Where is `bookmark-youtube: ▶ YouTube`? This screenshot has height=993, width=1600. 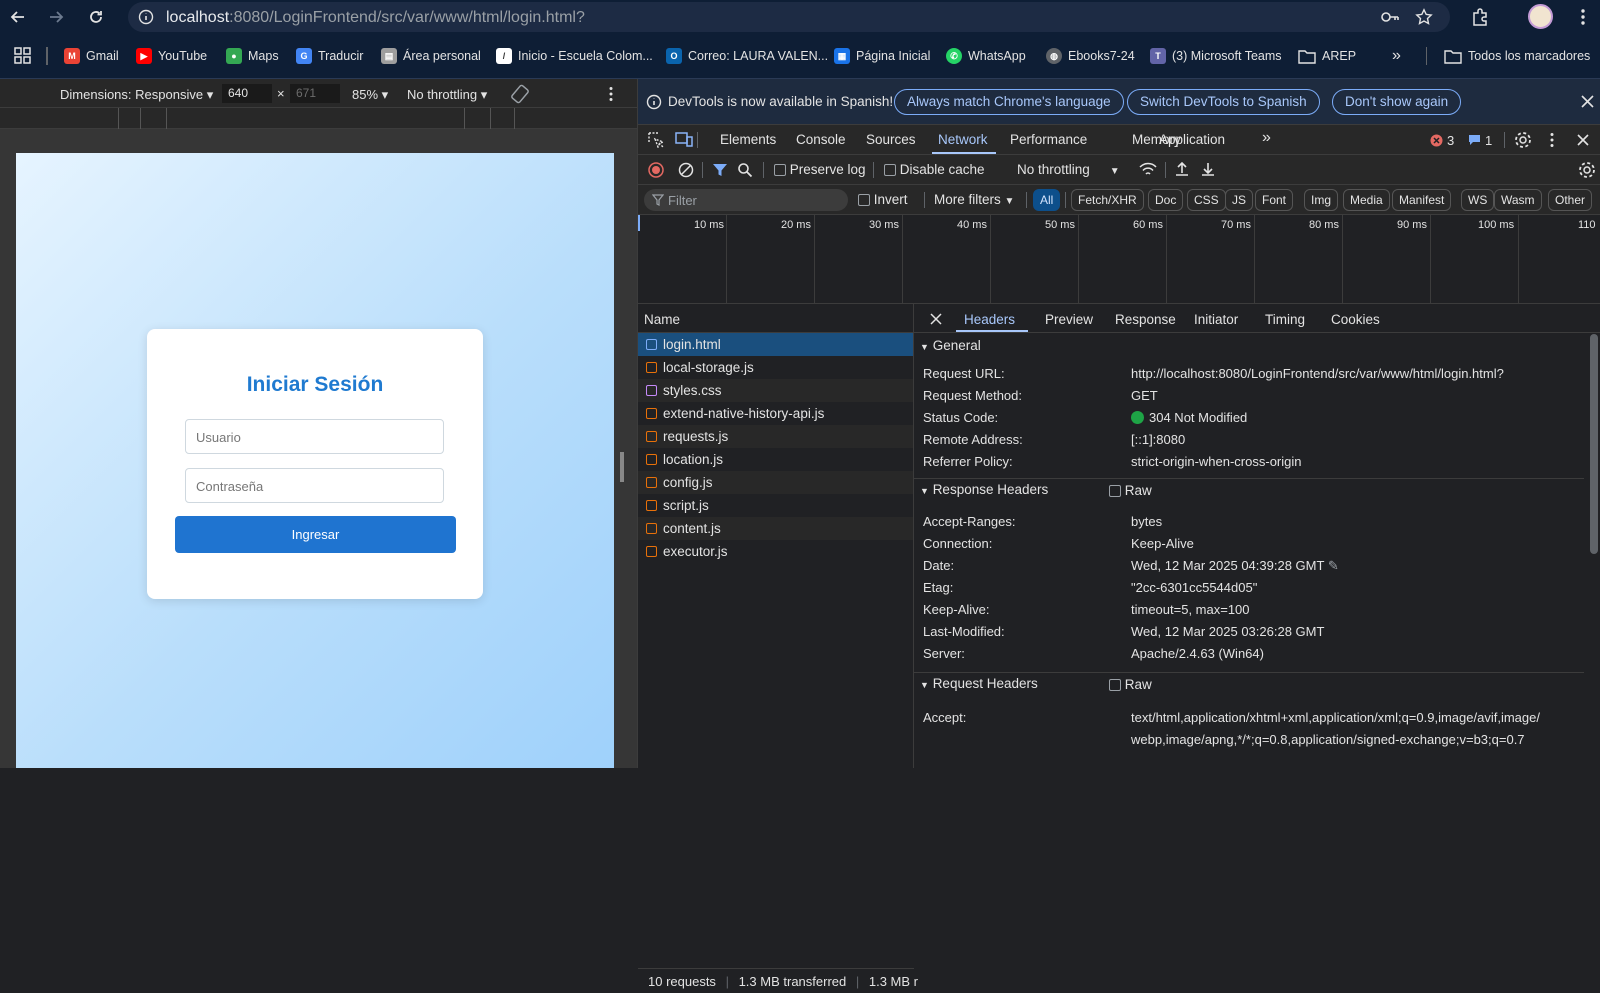
bookmark-youtube: ▶ YouTube is located at coordinates (171, 56).